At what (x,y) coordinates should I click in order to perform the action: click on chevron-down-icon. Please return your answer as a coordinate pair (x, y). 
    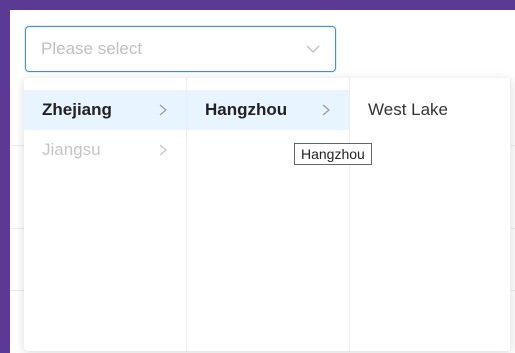
    Looking at the image, I should click on (313, 49).